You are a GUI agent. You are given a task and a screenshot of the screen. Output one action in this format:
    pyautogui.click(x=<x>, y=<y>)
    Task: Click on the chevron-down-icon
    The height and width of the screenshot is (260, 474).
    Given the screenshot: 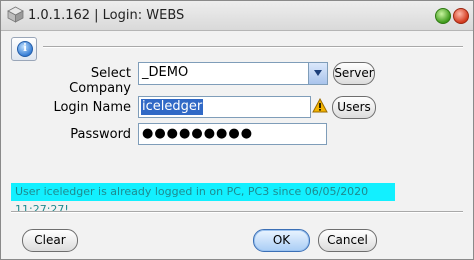 What is the action you would take?
    pyautogui.click(x=318, y=73)
    